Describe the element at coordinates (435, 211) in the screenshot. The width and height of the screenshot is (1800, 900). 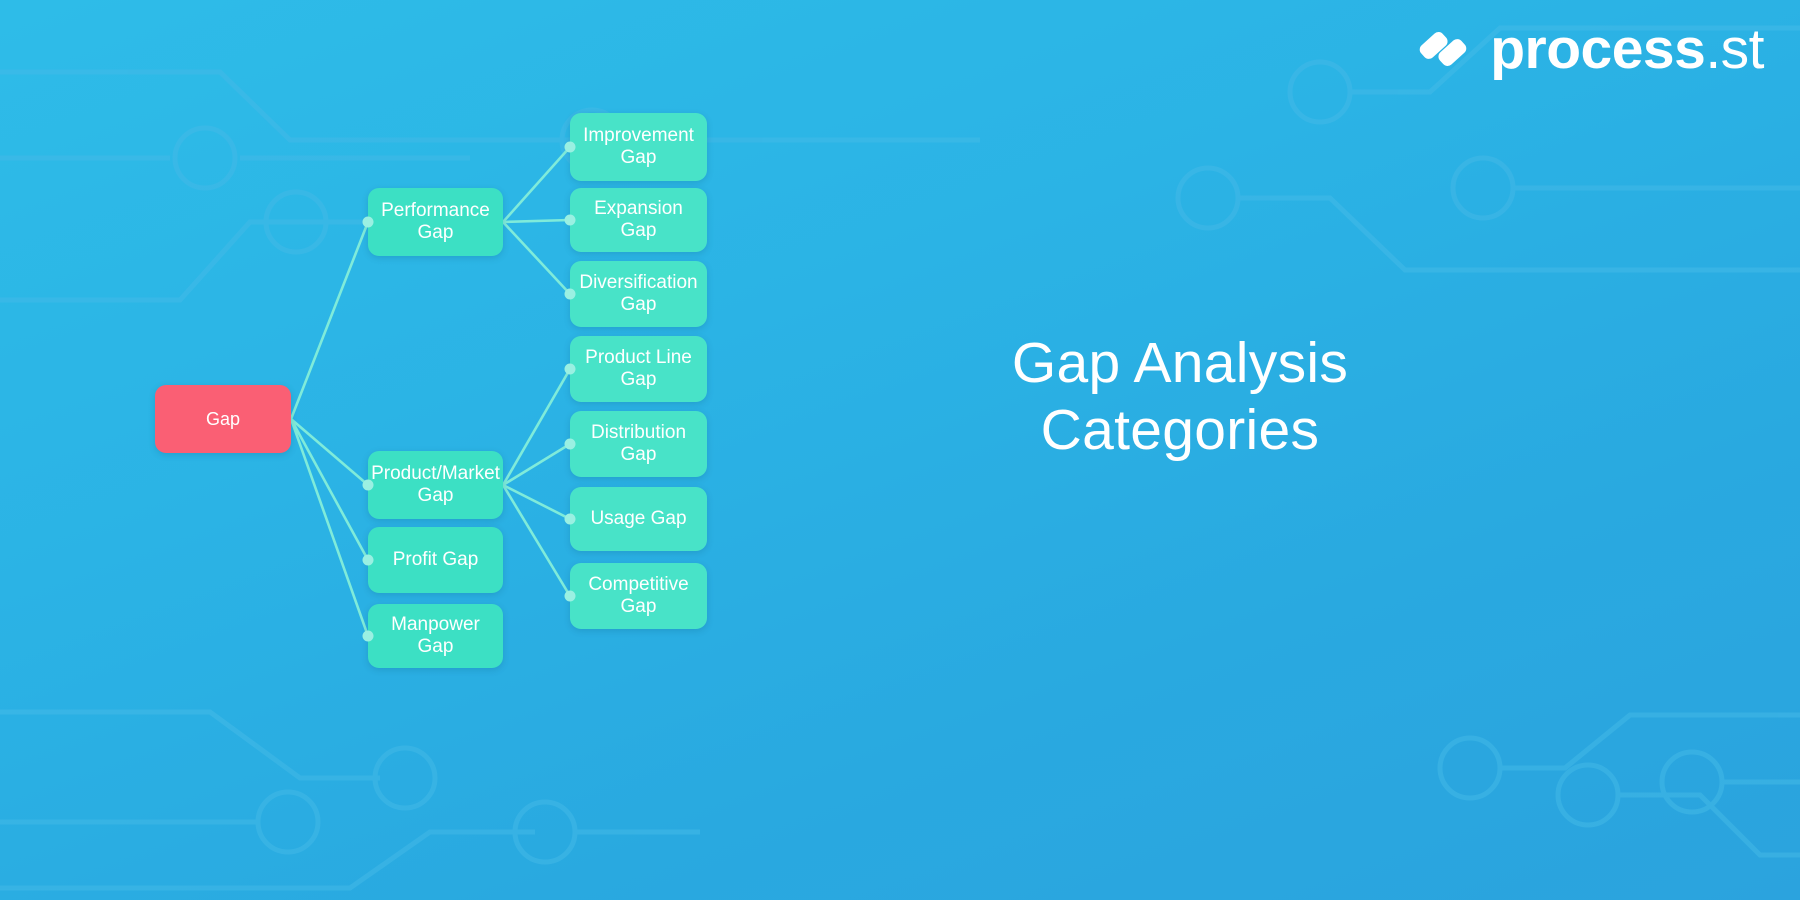
I see `node-label-line-1: Performance` at that location.